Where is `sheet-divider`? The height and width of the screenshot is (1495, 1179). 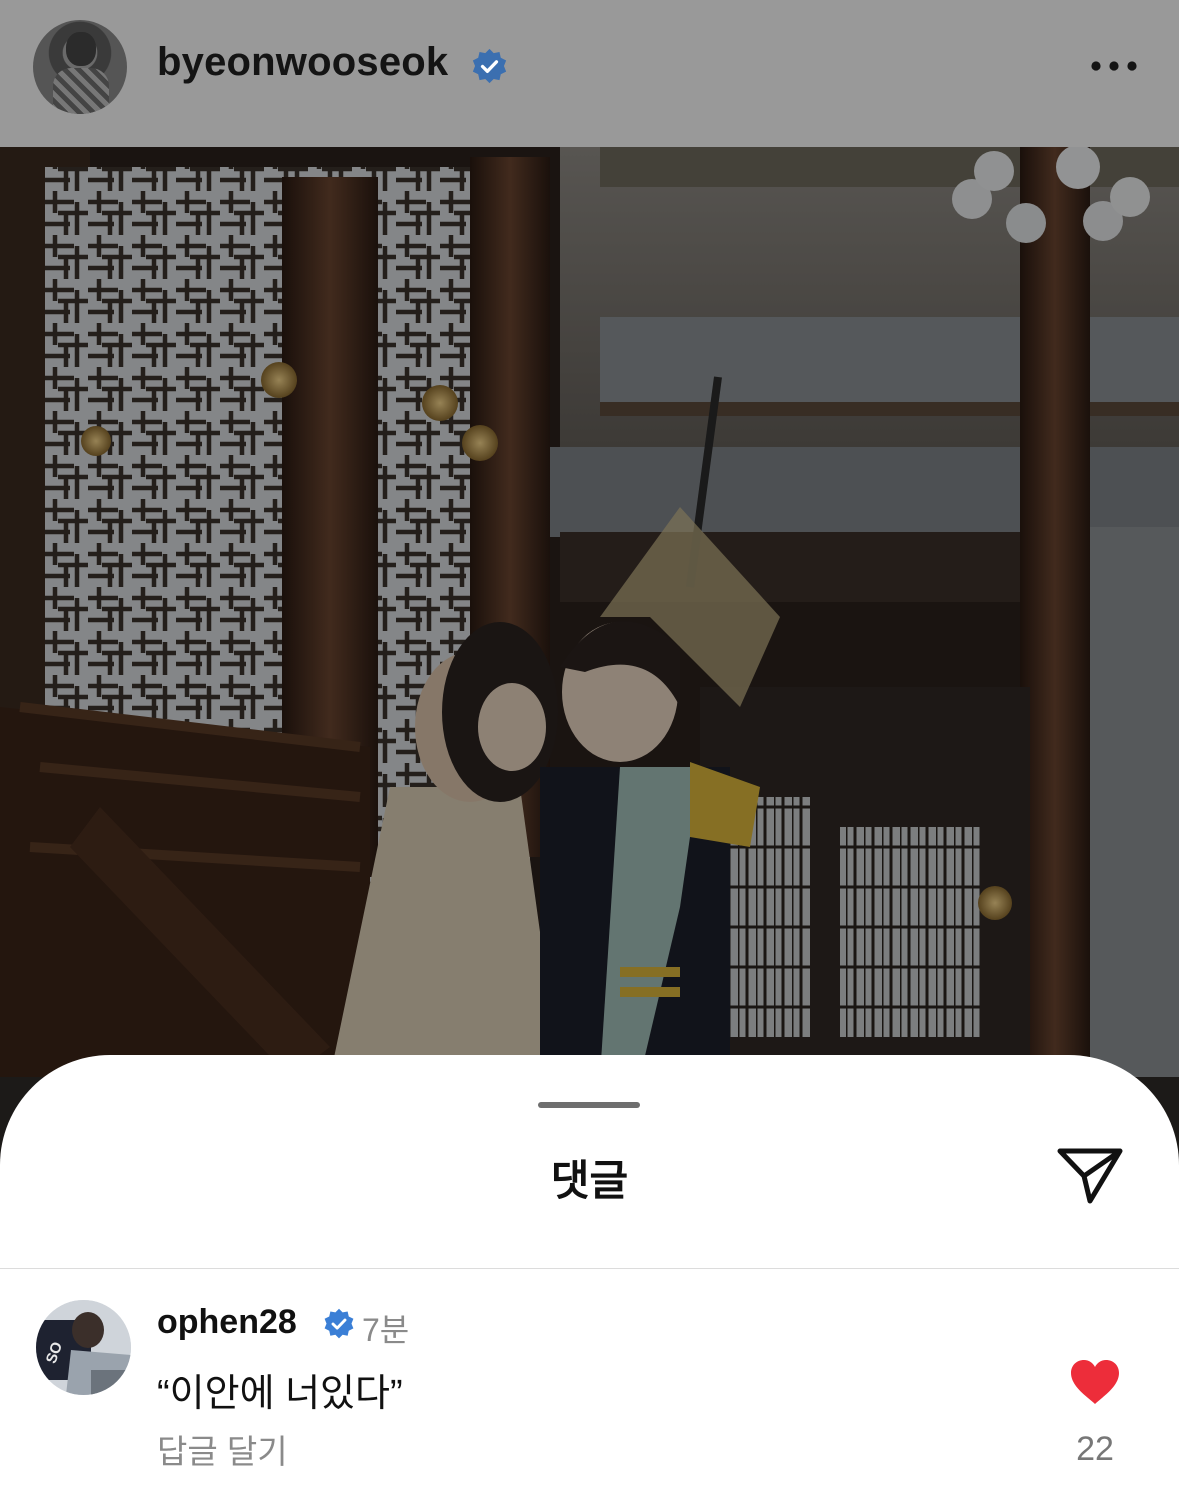
sheet-divider is located at coordinates (589, 1268).